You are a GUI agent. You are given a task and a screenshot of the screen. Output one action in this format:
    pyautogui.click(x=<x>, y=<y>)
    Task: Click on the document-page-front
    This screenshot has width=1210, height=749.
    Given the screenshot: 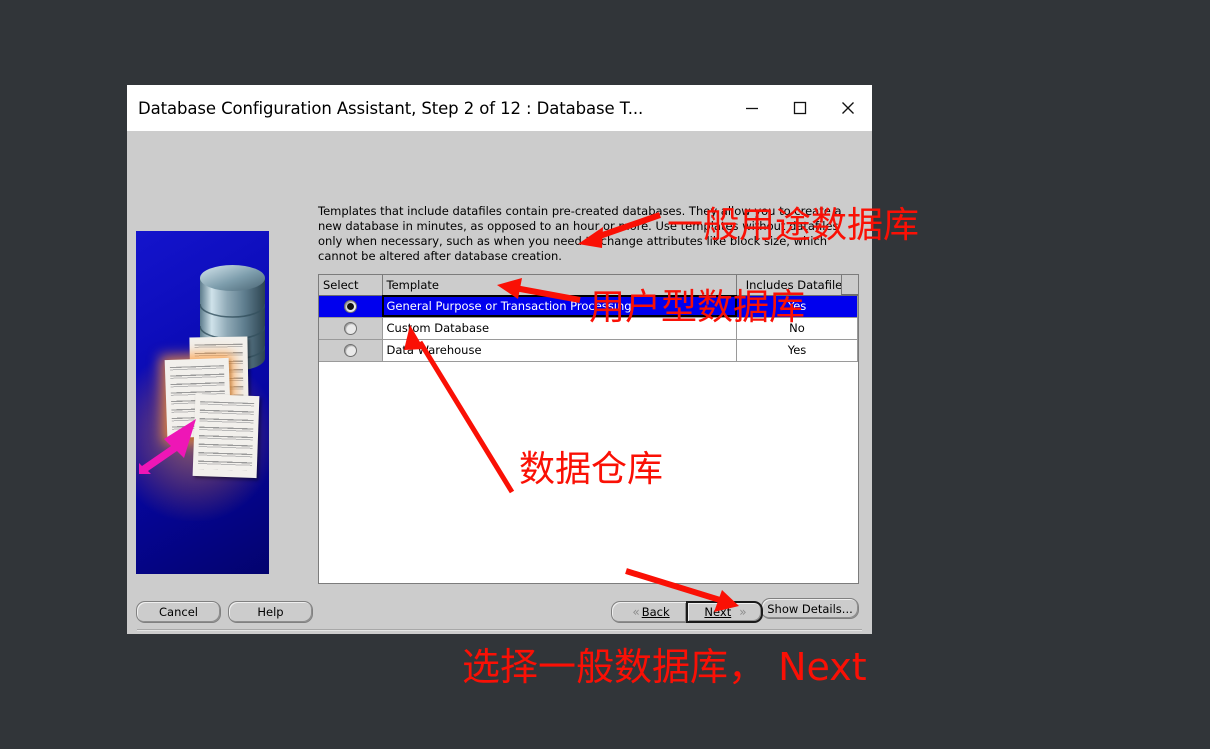 What is the action you would take?
    pyautogui.click(x=226, y=436)
    